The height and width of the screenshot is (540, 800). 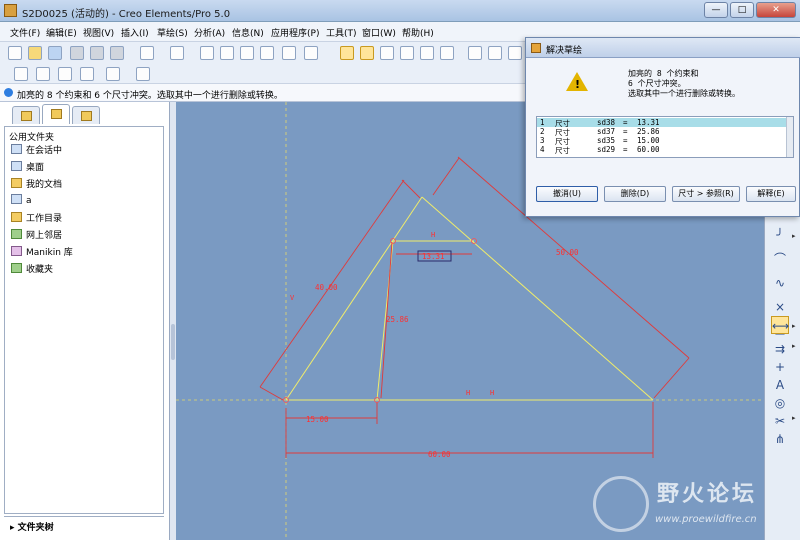 What do you see at coordinates (43, 74) in the screenshot?
I see `vertex-display-icon` at bounding box center [43, 74].